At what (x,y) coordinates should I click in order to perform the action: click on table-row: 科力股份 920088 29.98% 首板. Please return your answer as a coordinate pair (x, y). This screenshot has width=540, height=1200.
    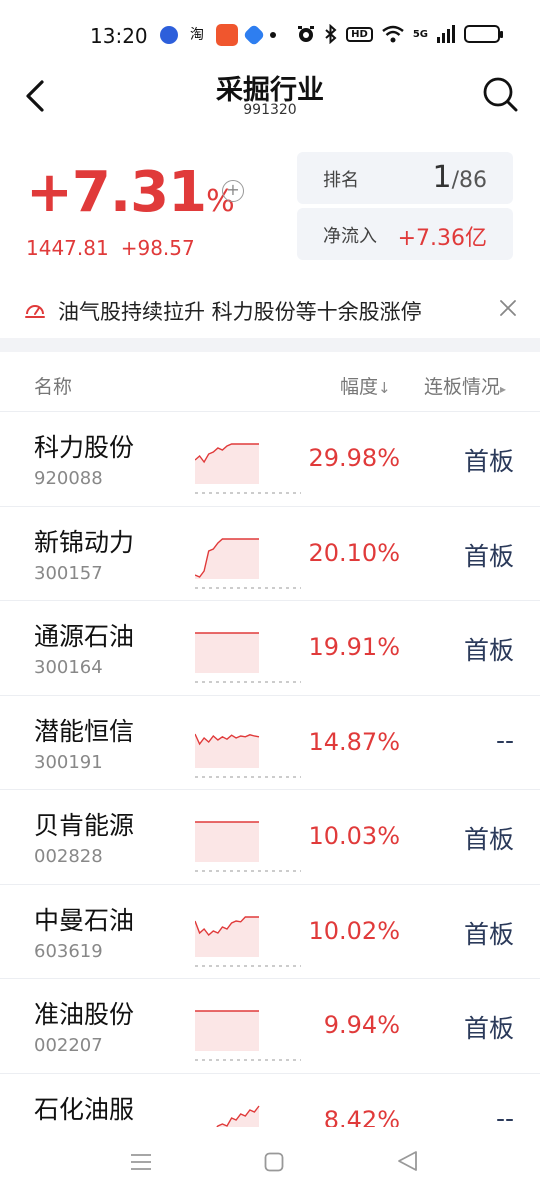
    Looking at the image, I should click on (270, 459).